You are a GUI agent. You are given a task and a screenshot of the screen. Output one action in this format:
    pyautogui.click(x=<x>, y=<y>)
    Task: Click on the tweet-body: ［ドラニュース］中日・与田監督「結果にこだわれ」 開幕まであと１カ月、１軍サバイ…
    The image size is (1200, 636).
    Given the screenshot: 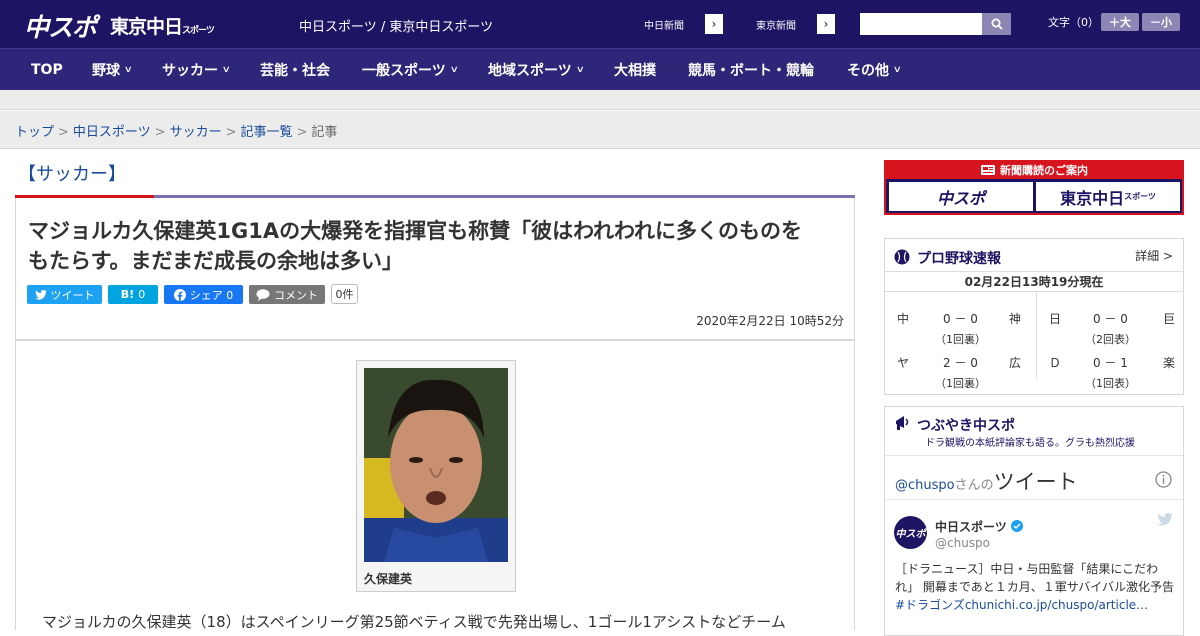 What is the action you would take?
    pyautogui.click(x=1034, y=578)
    